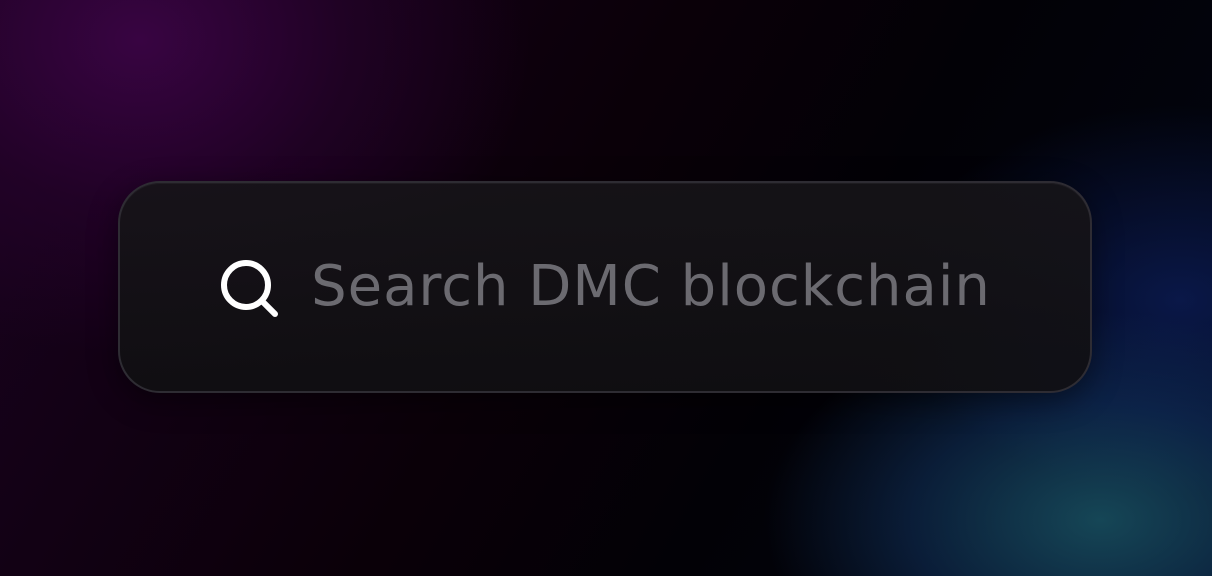 The image size is (1212, 576). What do you see at coordinates (250, 289) in the screenshot?
I see `search-icon` at bounding box center [250, 289].